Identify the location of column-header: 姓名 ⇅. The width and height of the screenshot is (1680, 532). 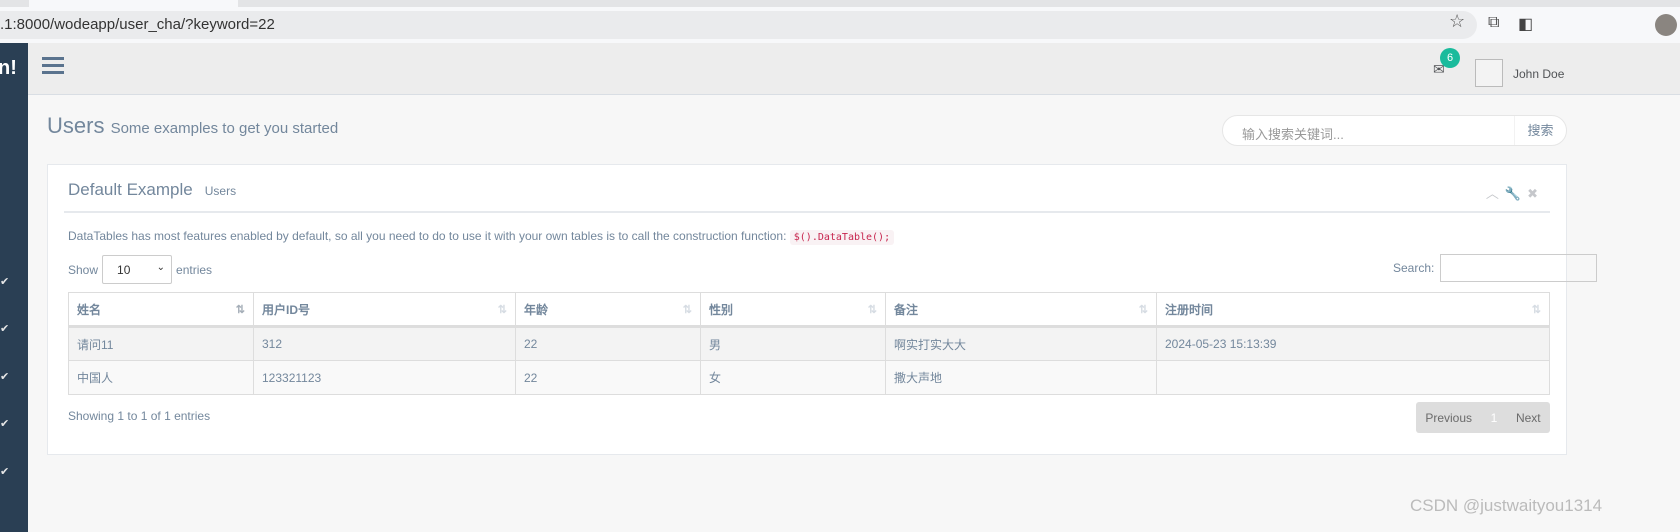
(161, 310).